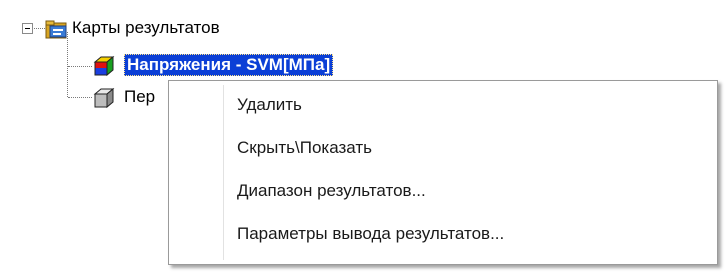  I want to click on folder-results-icon, so click(56, 28).